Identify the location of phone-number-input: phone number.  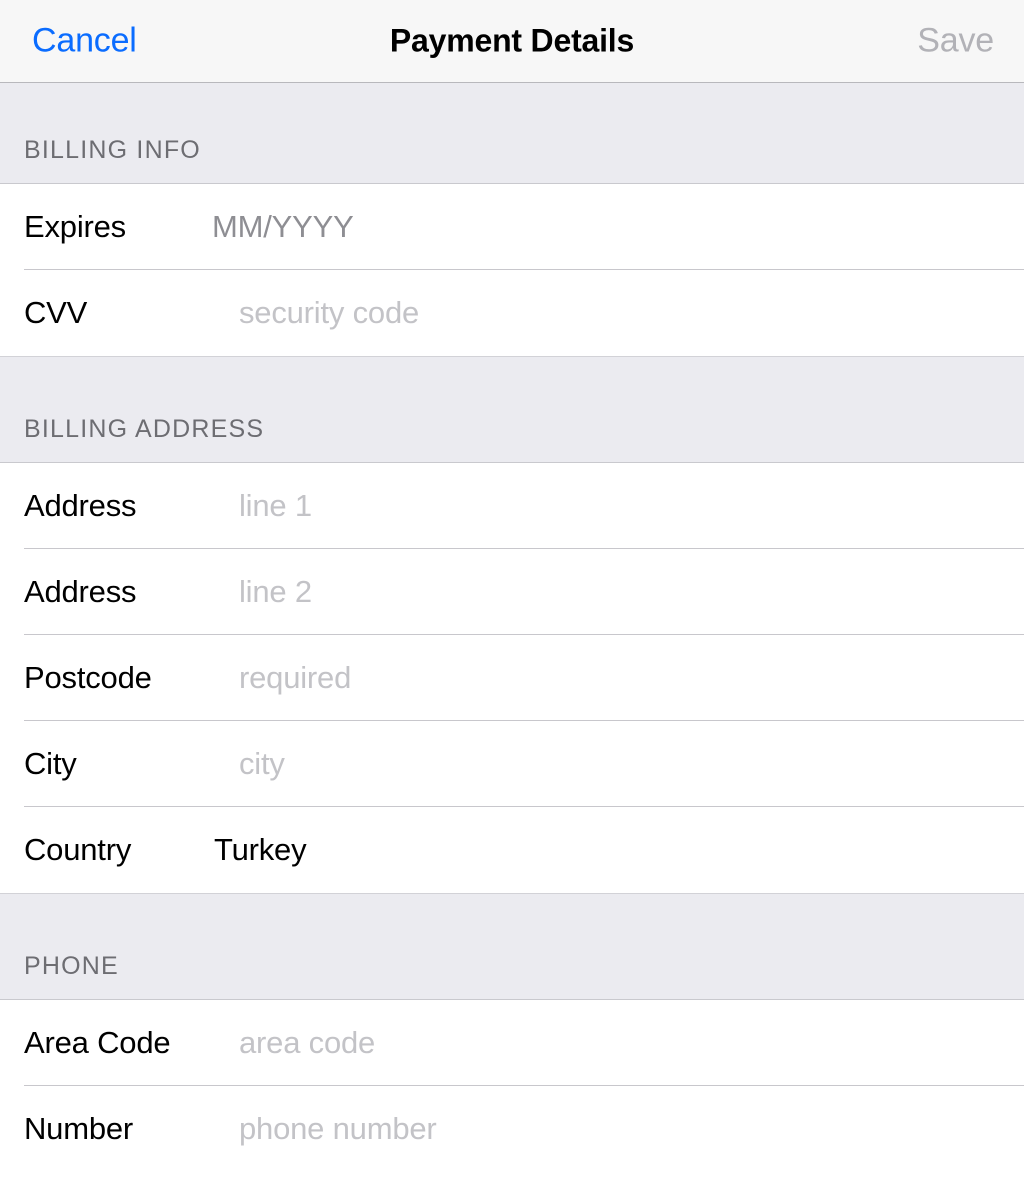
(338, 1129).